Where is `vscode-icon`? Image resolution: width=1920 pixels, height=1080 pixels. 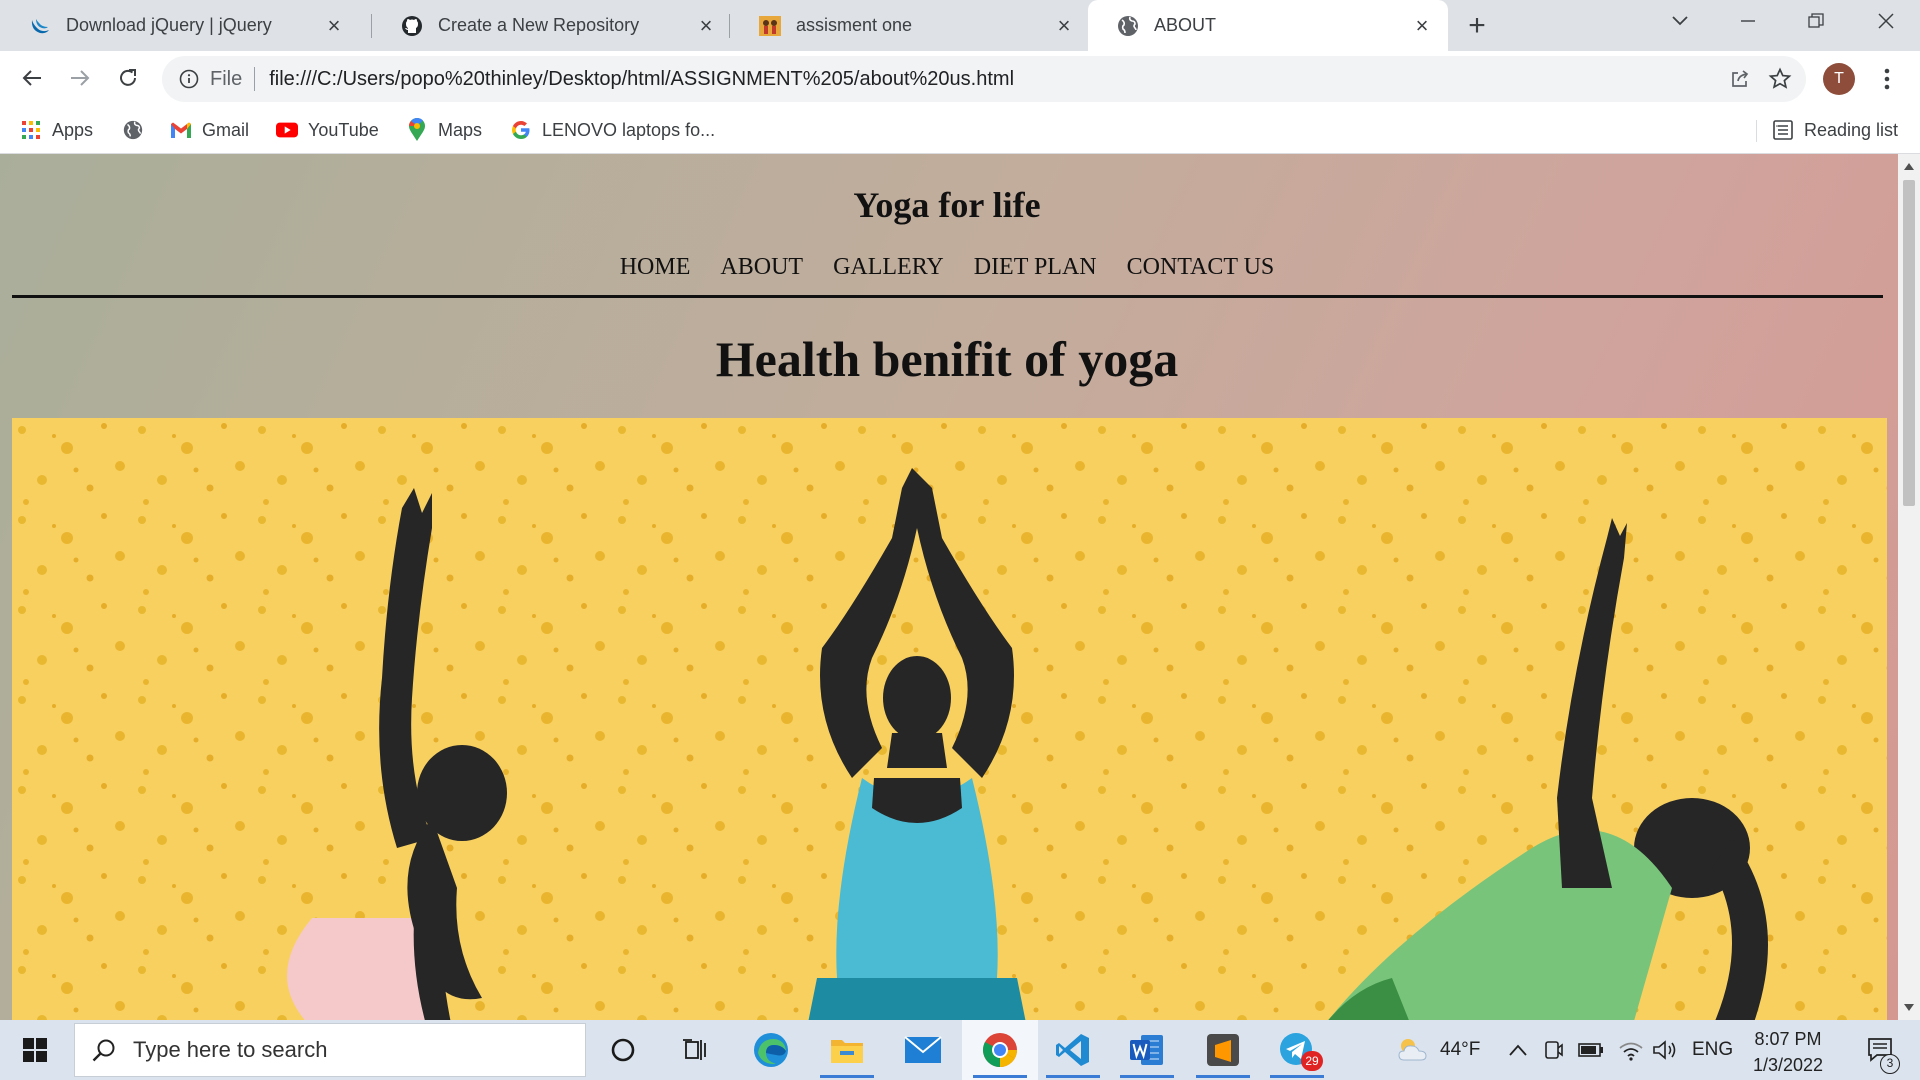
vscode-icon is located at coordinates (1073, 1050).